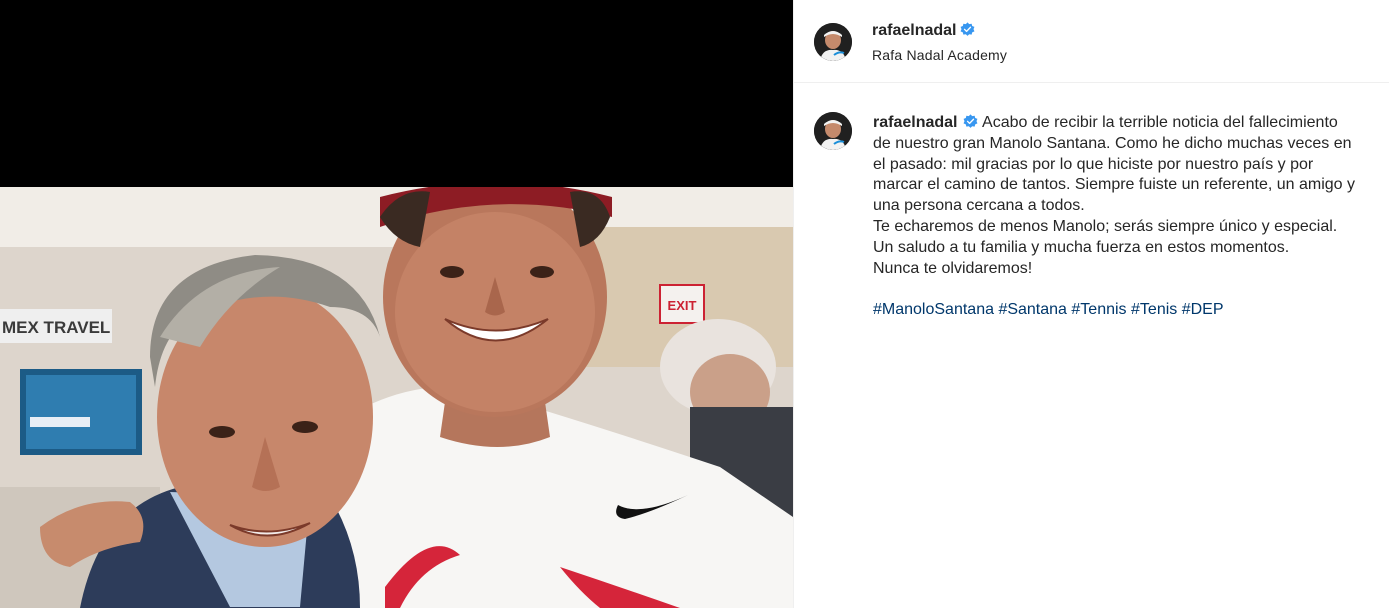 This screenshot has height=608, width=1389. I want to click on caption-username: rafaelnadal, so click(915, 122).